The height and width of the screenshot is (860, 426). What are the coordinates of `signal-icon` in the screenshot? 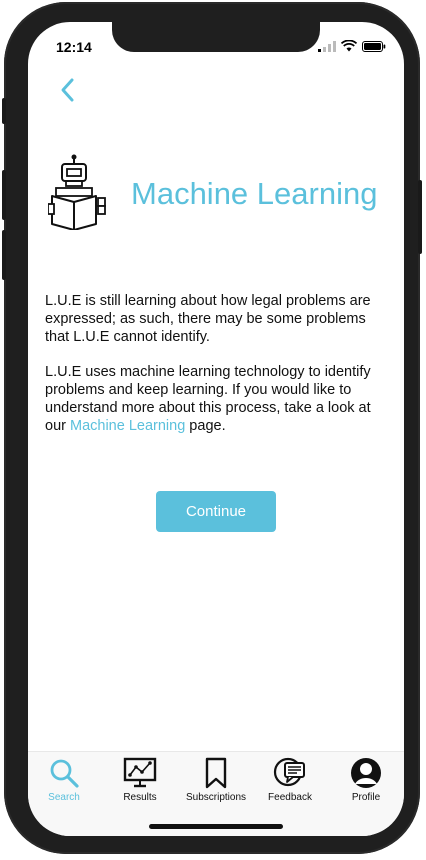 It's located at (327, 46).